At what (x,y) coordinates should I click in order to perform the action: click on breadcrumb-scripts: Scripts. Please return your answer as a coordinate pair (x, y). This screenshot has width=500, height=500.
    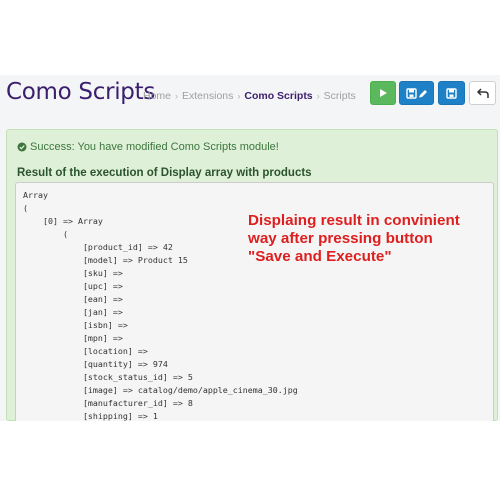
    Looking at the image, I should click on (340, 96).